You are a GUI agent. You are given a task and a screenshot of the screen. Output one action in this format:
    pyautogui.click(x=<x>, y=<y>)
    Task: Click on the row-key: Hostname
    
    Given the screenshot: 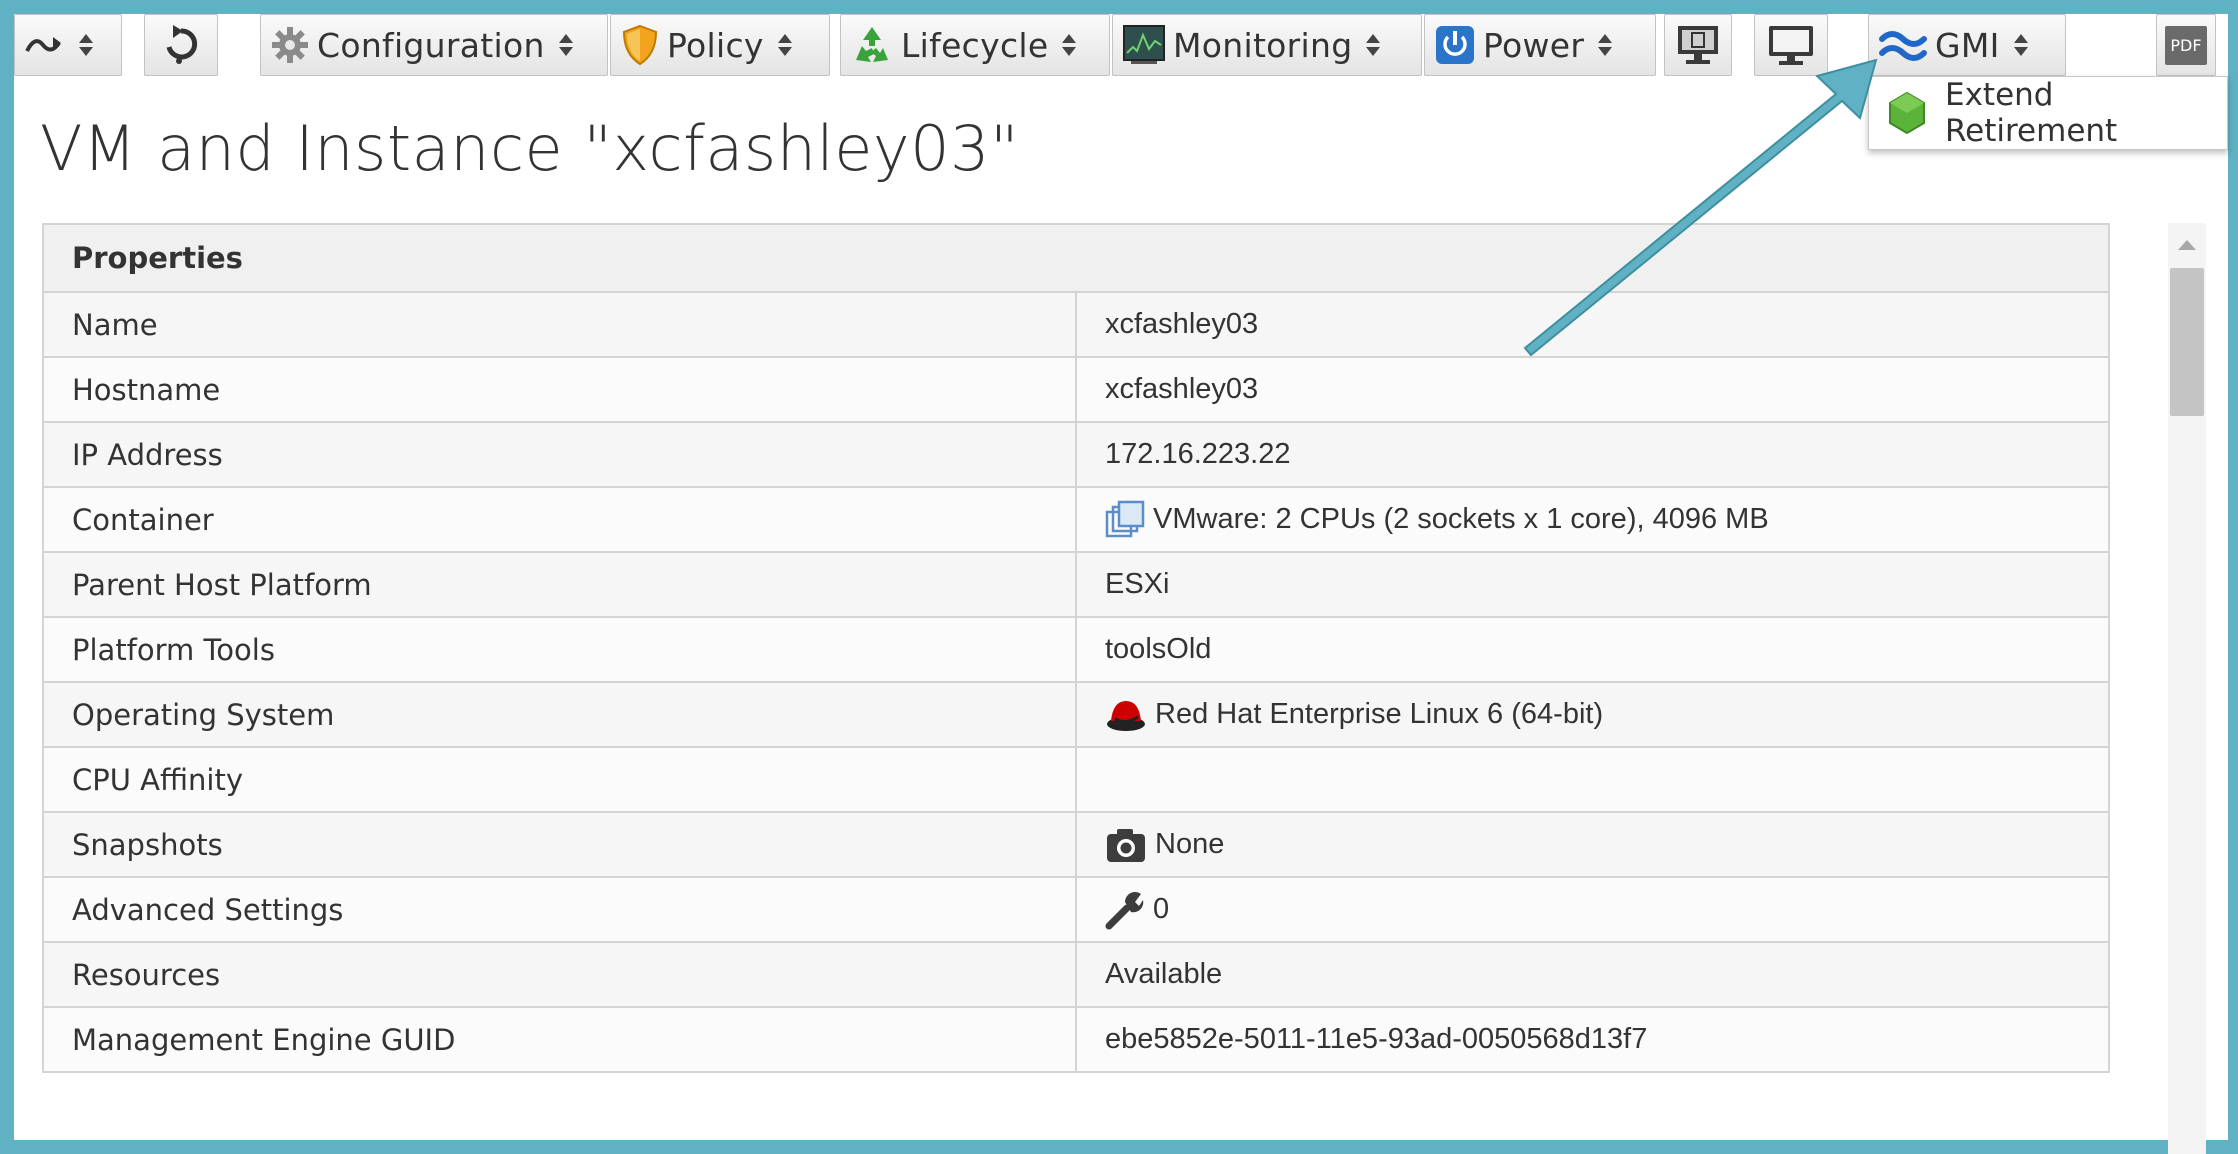 What is the action you would take?
    pyautogui.click(x=559, y=389)
    